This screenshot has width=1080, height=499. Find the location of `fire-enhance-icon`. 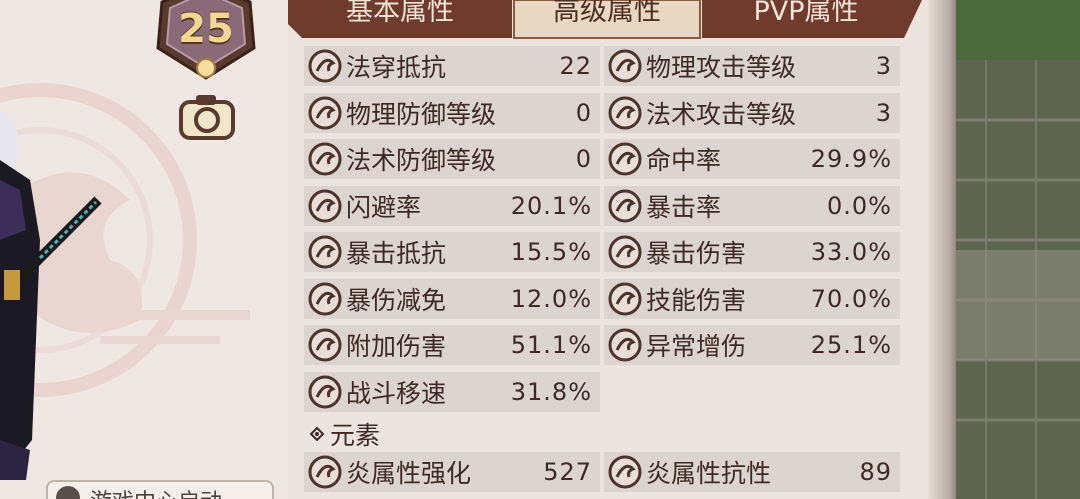

fire-enhance-icon is located at coordinates (325, 472).